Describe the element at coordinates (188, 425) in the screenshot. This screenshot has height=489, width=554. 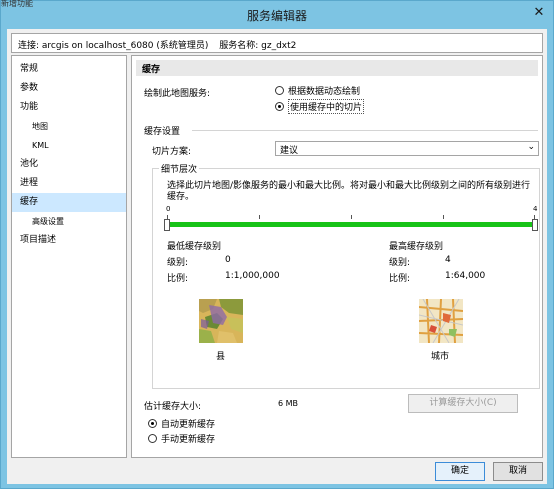
I see `radio-label: 自动更新缓存` at that location.